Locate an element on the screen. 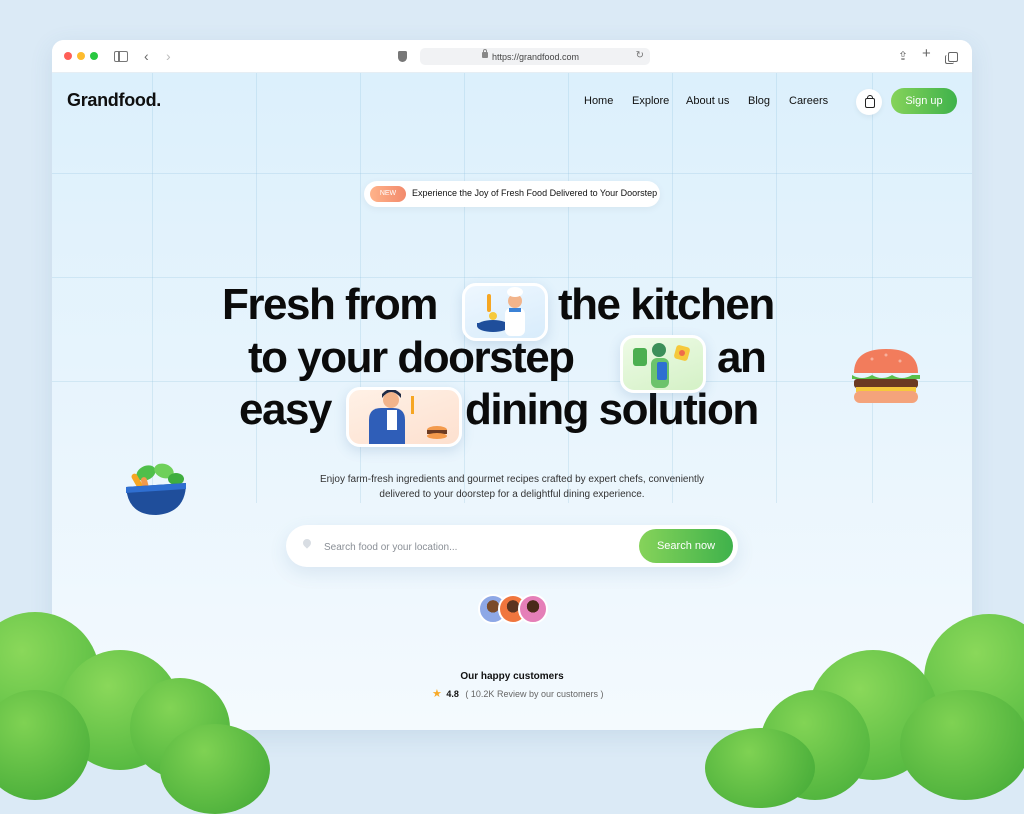  diner-illustration is located at coordinates (404, 417).